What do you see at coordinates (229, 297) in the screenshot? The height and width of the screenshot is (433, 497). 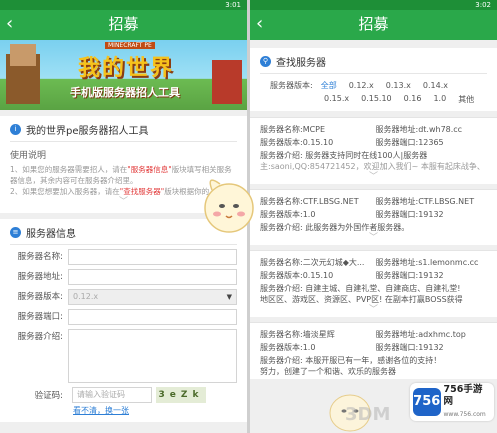 I see `dropdown-arrow-icon: ▼` at bounding box center [229, 297].